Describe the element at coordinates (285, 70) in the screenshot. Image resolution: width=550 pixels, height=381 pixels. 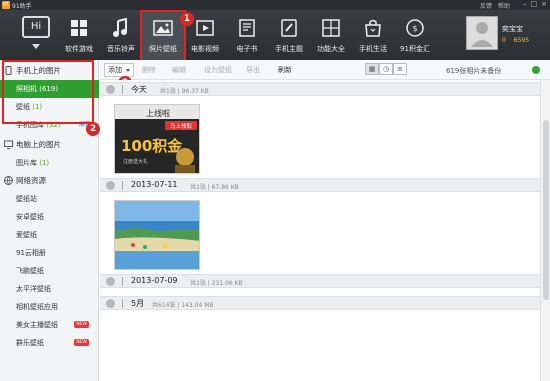
I see `refresh-button: 刷新` at that location.